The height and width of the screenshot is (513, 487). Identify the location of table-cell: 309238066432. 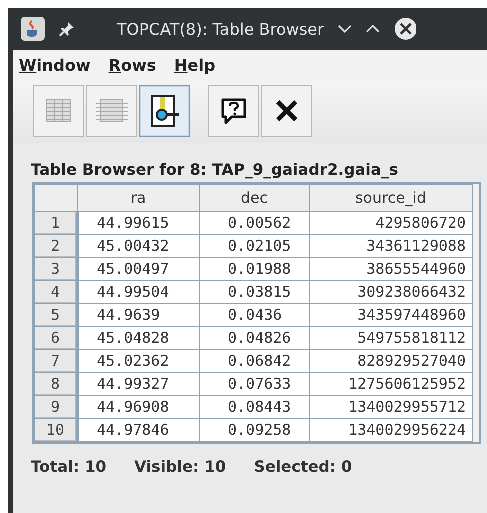
(391, 292).